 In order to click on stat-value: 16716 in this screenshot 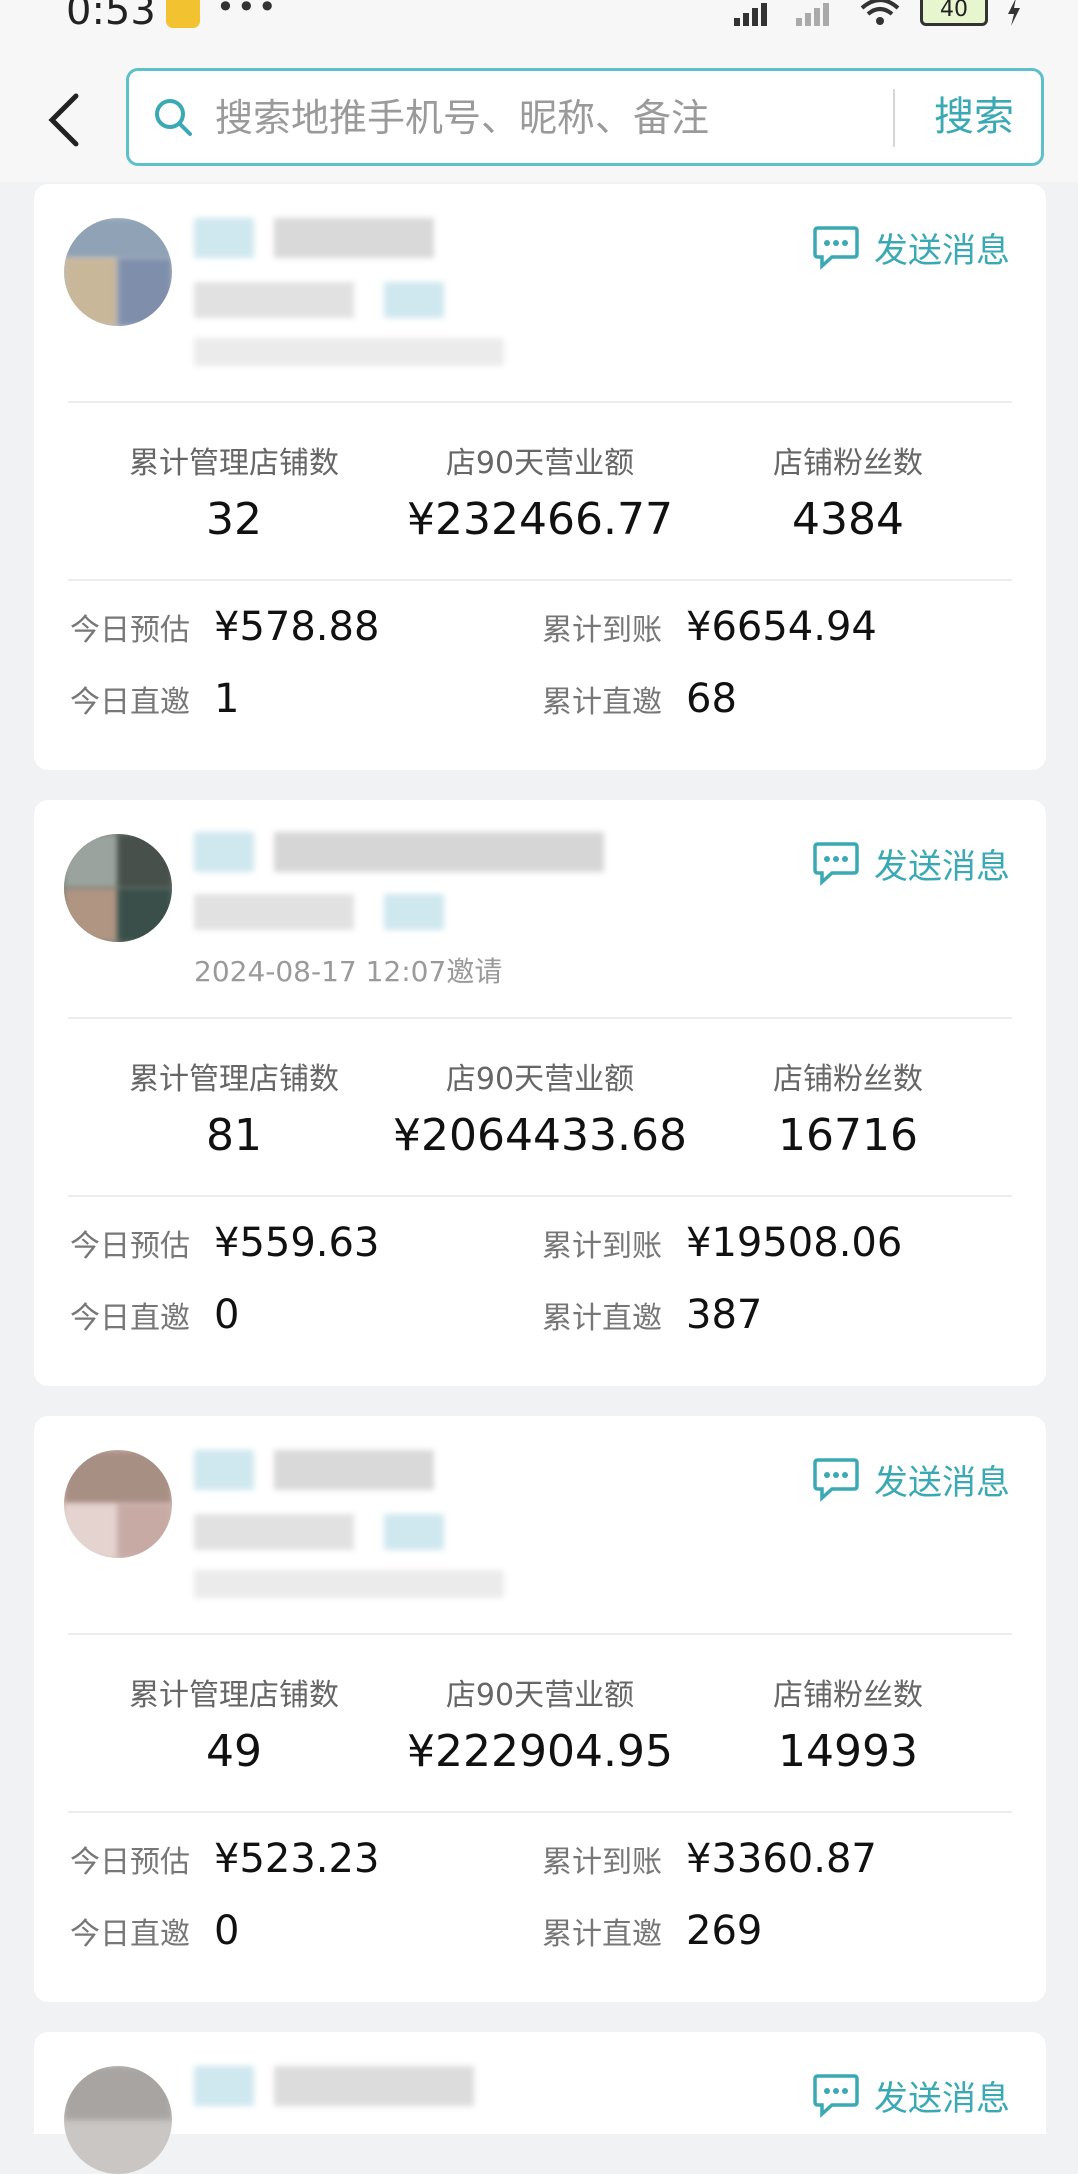, I will do `click(848, 1135)`.